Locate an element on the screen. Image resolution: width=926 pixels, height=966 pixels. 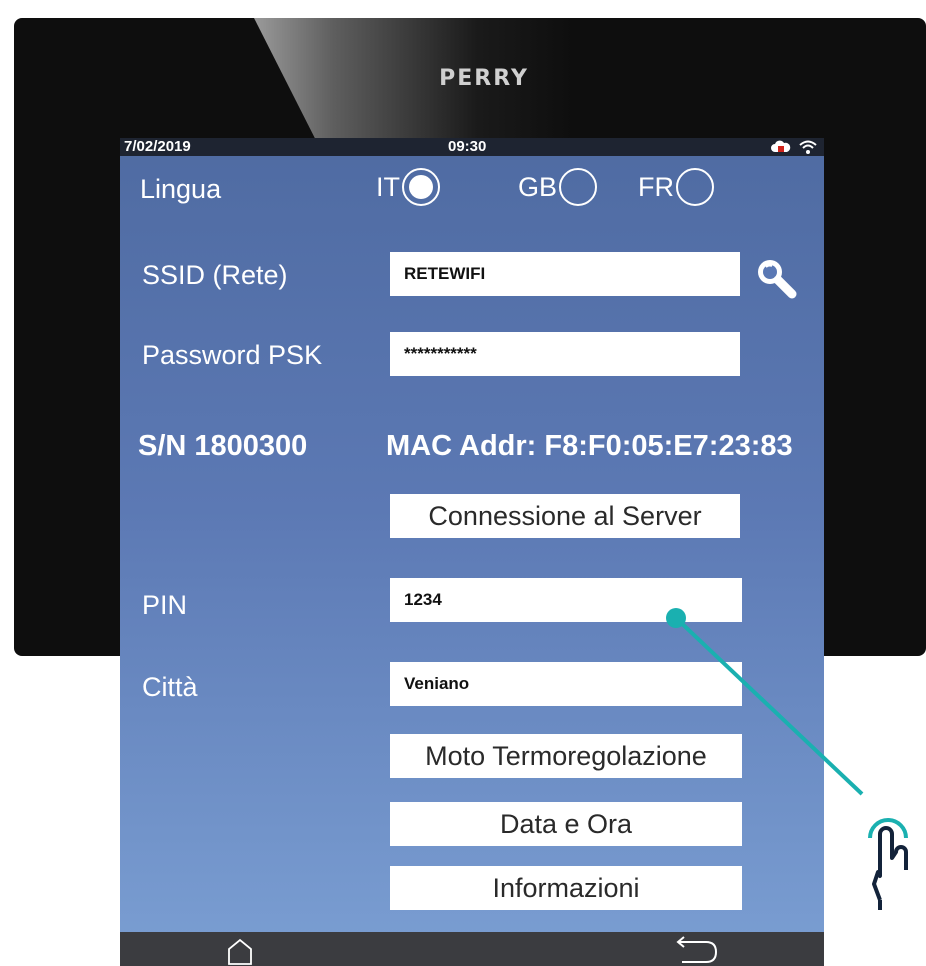
language-option-fr: FR is located at coordinates (676, 187).